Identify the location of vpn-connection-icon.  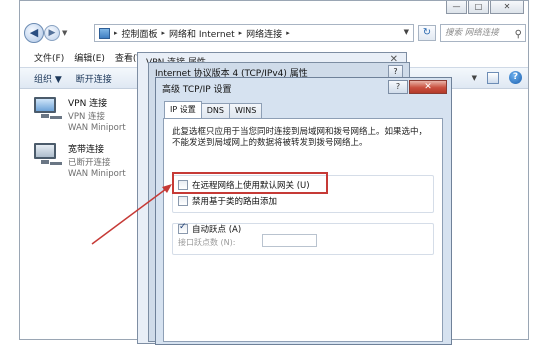
(47, 110).